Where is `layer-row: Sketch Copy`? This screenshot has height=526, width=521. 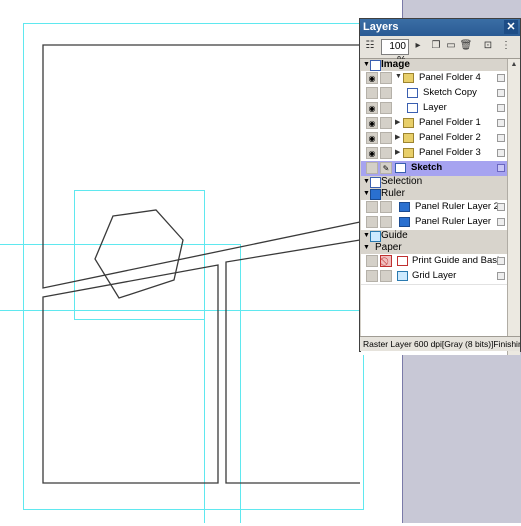 layer-row: Sketch Copy is located at coordinates (434, 94).